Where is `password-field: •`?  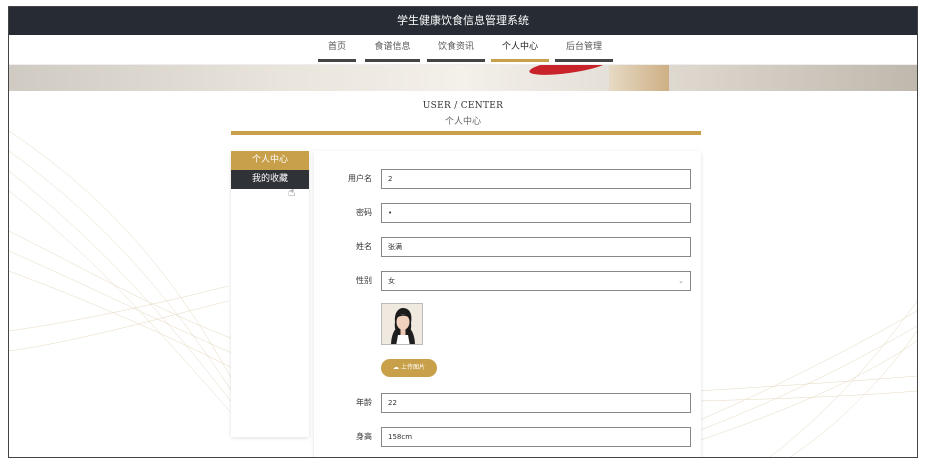
password-field: • is located at coordinates (536, 213).